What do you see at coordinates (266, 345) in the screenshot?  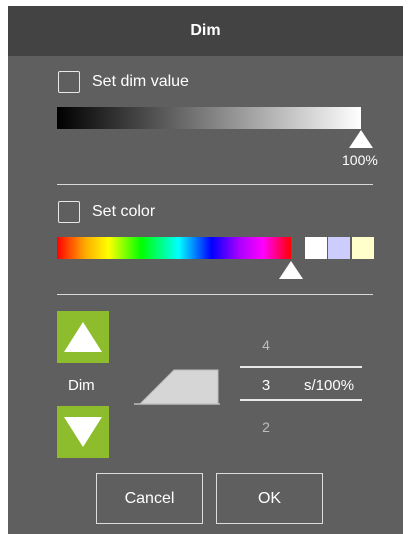 I see `picker-value-above: 4` at bounding box center [266, 345].